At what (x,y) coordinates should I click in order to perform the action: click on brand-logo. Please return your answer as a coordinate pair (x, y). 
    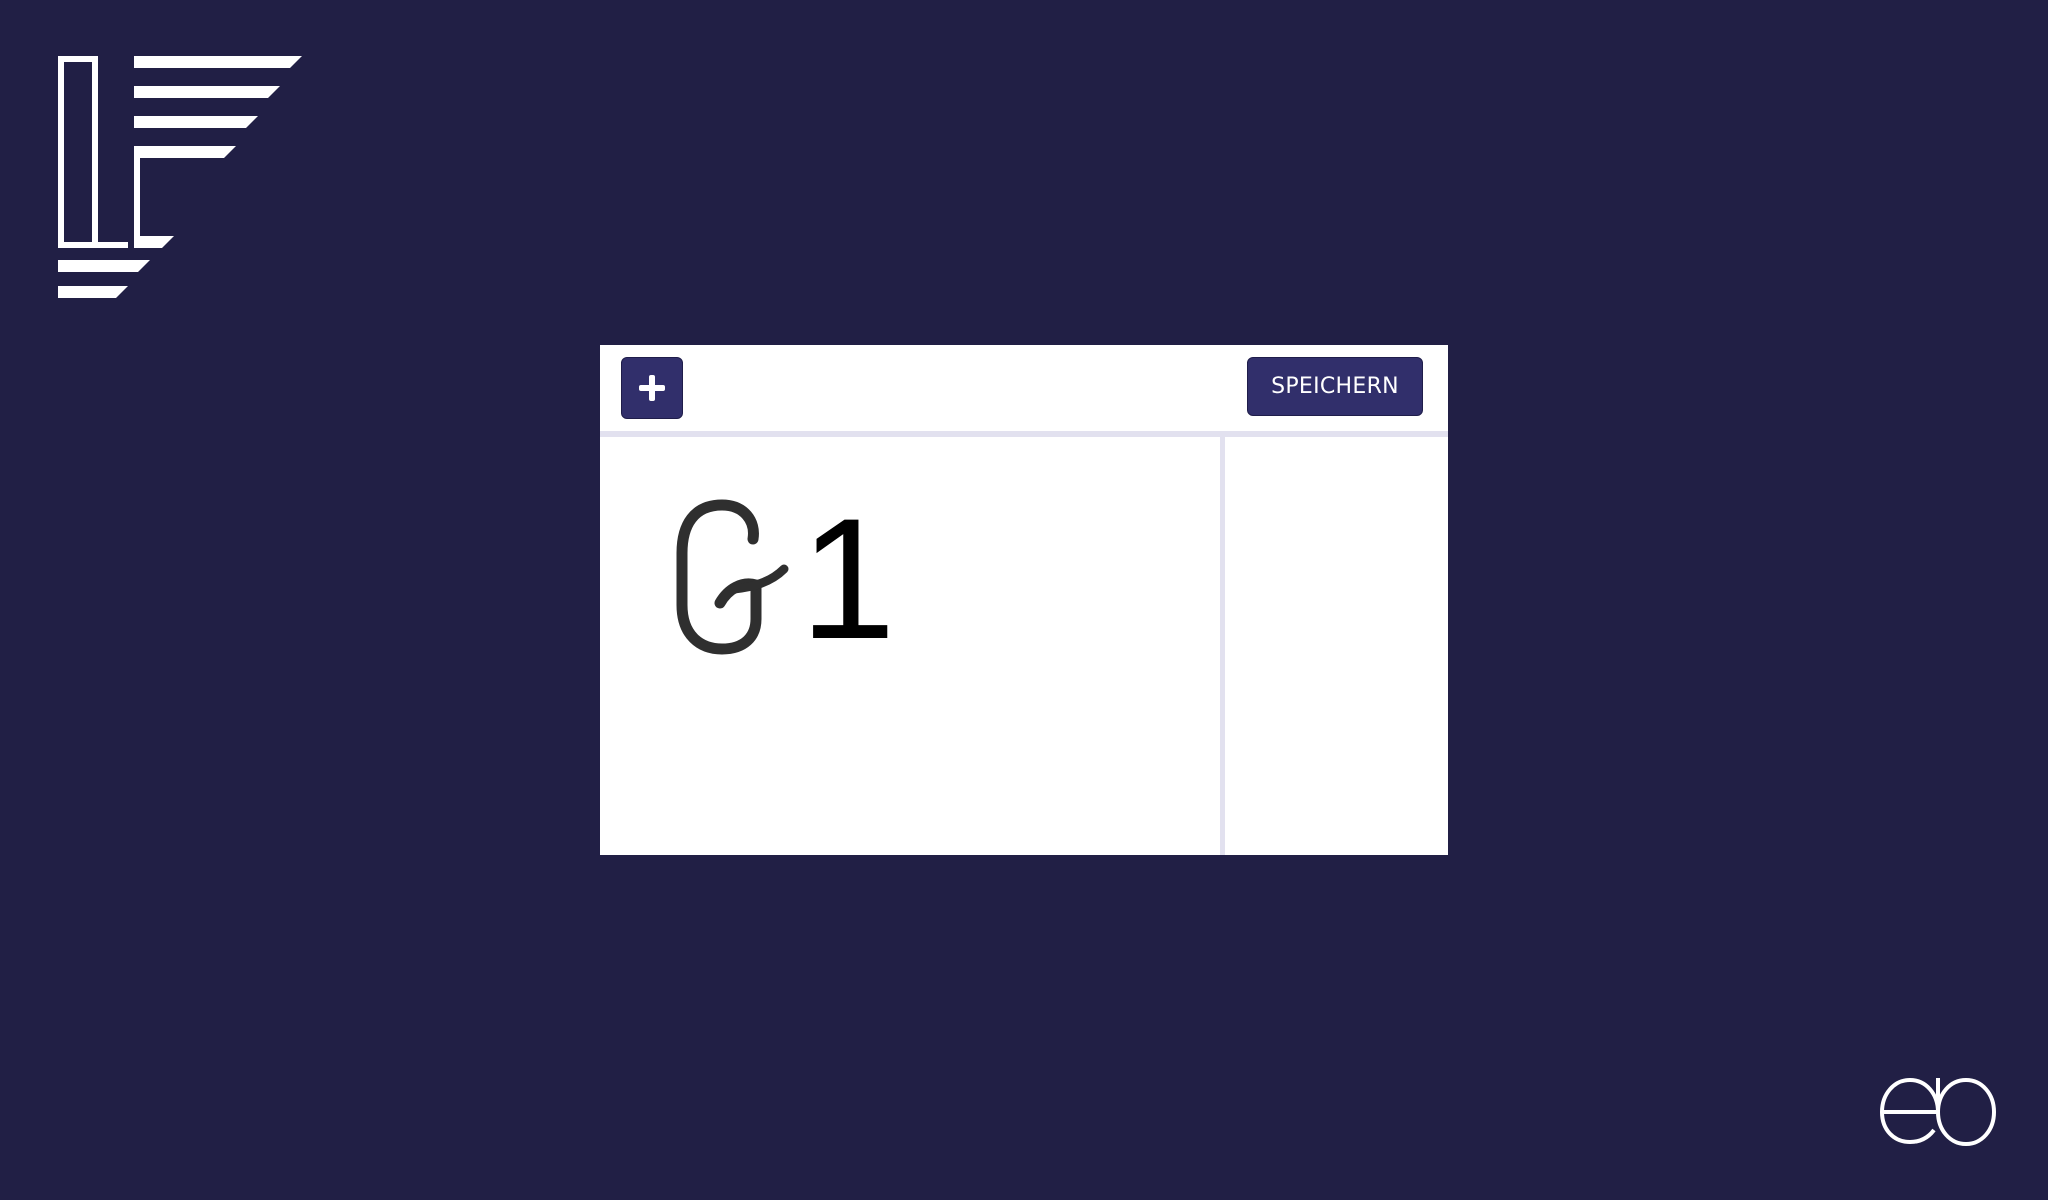
    Looking at the image, I should click on (180, 177).